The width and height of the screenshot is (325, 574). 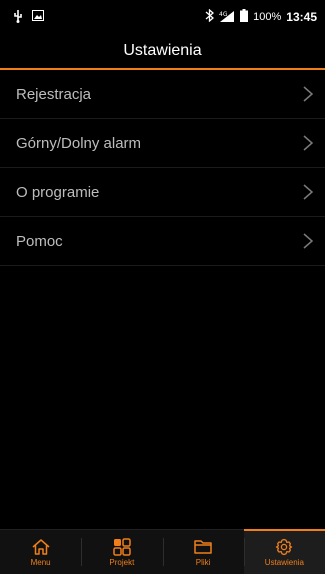 What do you see at coordinates (203, 547) in the screenshot?
I see `folder-icon` at bounding box center [203, 547].